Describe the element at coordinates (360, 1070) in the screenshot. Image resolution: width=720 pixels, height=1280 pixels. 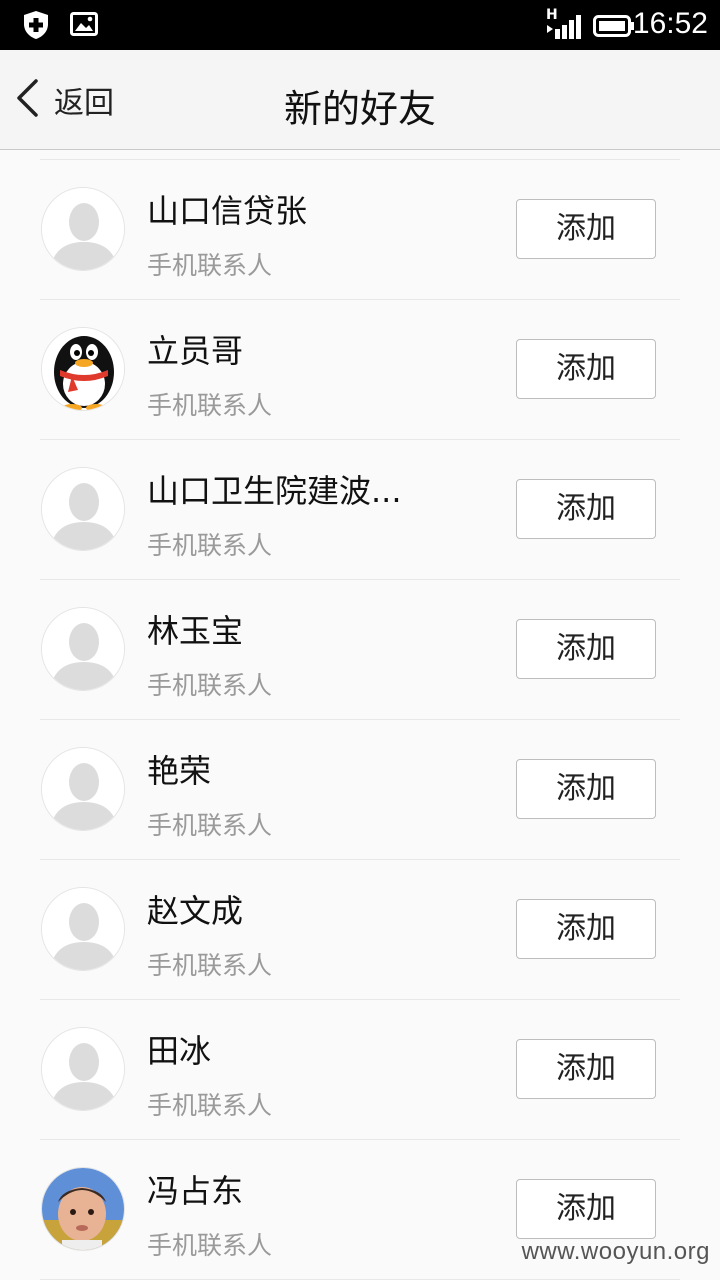
I see `contact-row: 田冰手机联系人 添加` at that location.